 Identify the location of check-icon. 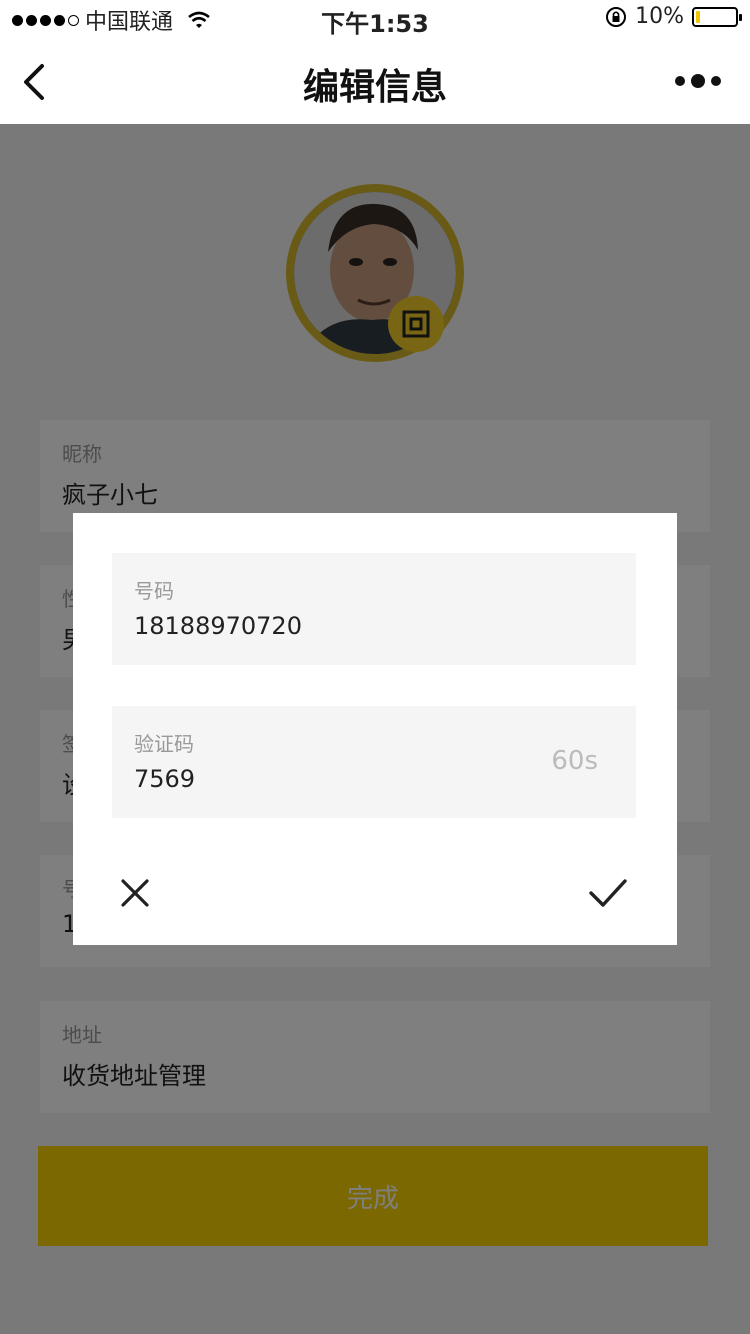
(608, 893).